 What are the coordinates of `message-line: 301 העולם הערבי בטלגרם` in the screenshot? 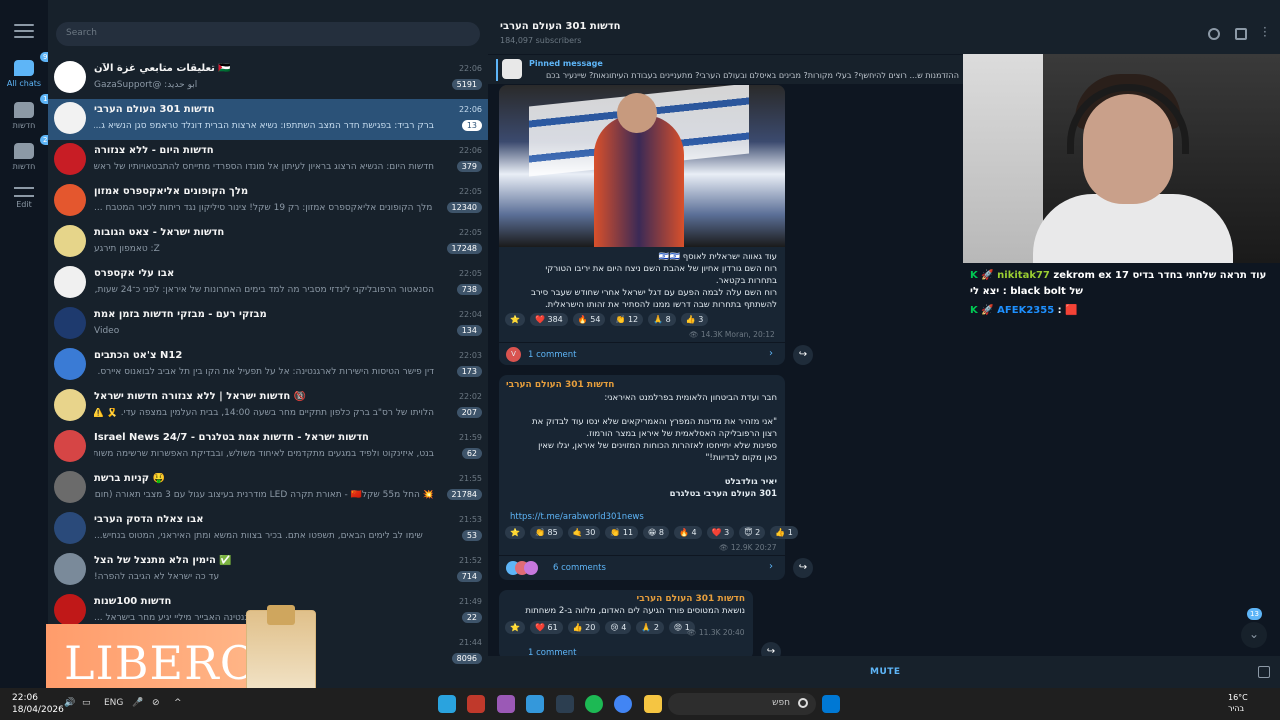 It's located at (723, 494).